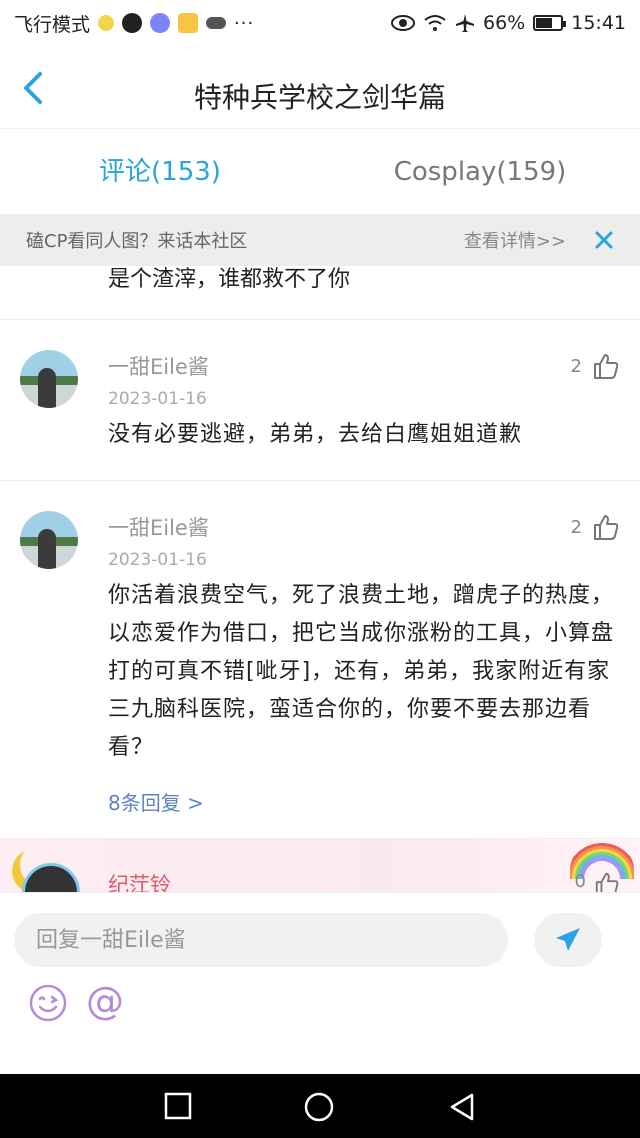 This screenshot has height=1138, width=640. I want to click on tiktok-icon, so click(132, 23).